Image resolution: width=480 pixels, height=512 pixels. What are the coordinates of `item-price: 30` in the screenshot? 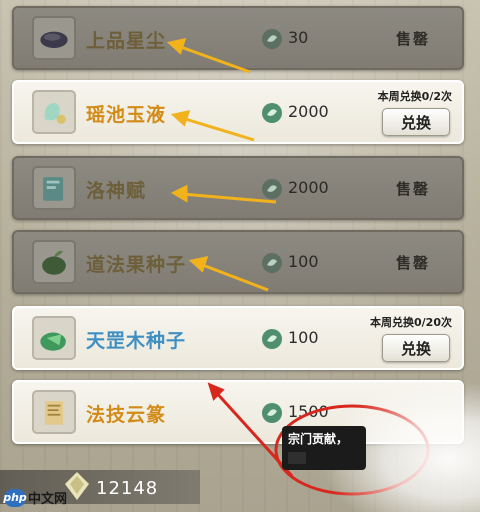 It's located at (298, 37).